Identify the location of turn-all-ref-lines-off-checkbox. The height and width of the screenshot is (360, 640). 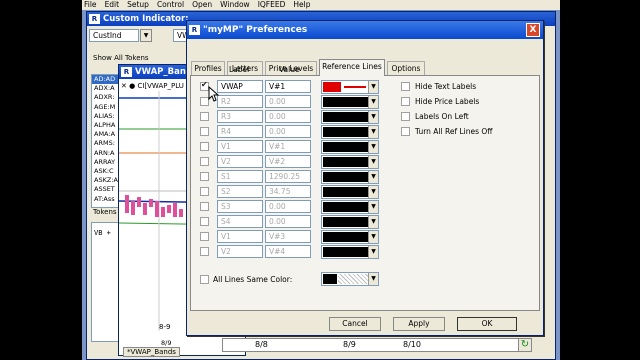
(405, 131).